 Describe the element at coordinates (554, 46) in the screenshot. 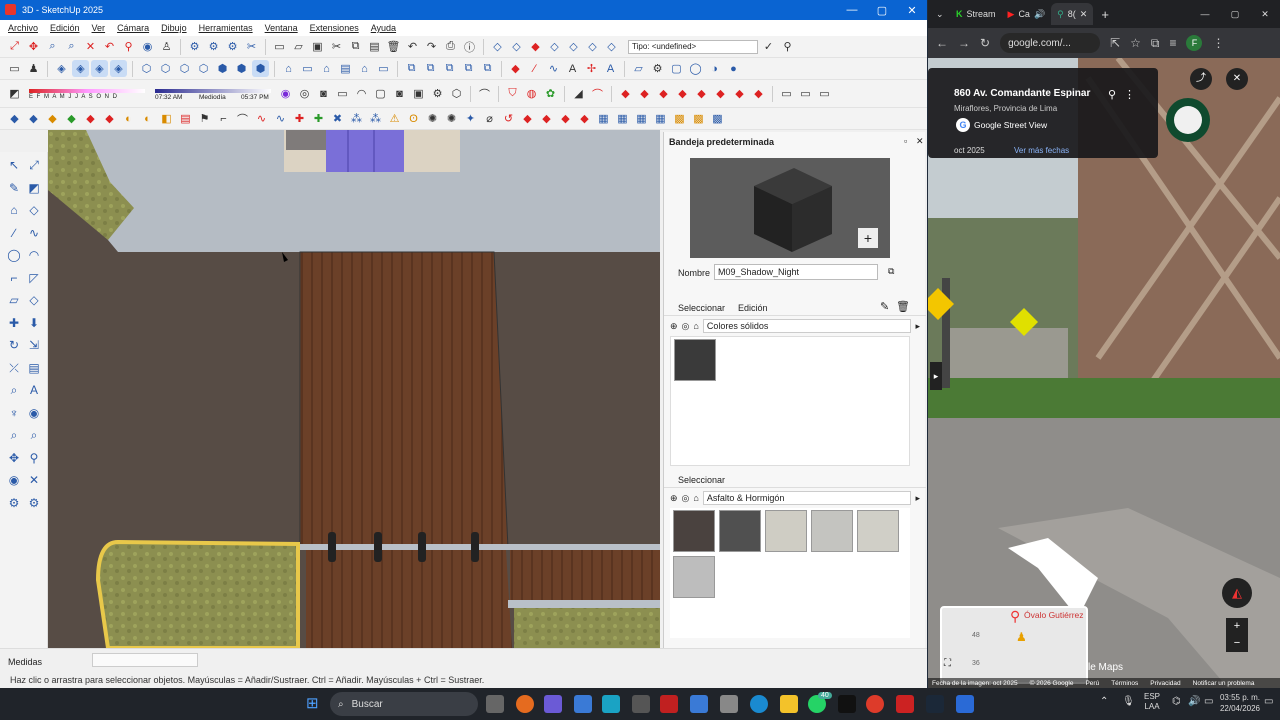

I see `drape-icon: ◇` at that location.